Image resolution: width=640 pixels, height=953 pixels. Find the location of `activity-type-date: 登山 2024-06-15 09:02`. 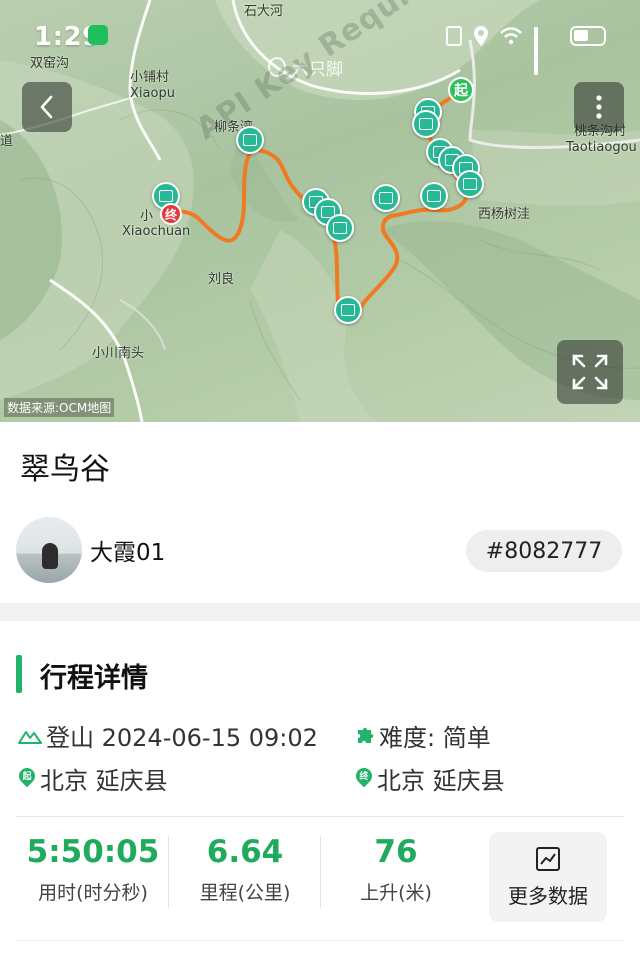

activity-type-date: 登山 2024-06-15 09:02 is located at coordinates (168, 735).